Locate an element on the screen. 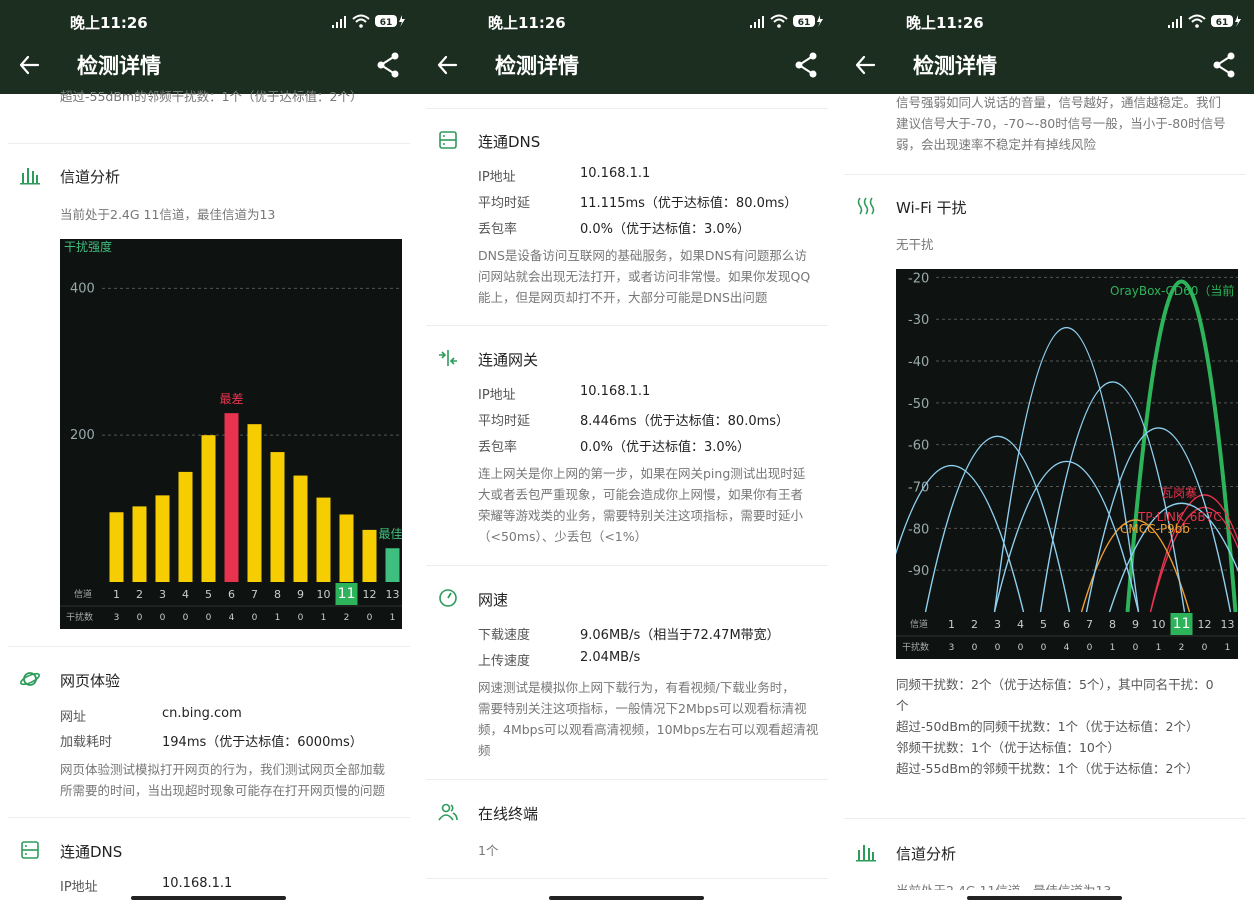 The width and height of the screenshot is (1255, 906). server-icon is located at coordinates (448, 140).